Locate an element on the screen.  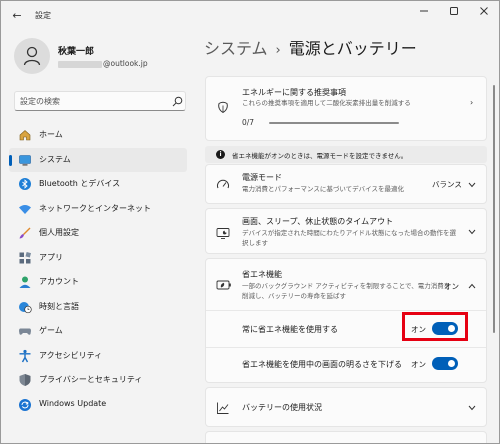
search-box is located at coordinates (100, 101).